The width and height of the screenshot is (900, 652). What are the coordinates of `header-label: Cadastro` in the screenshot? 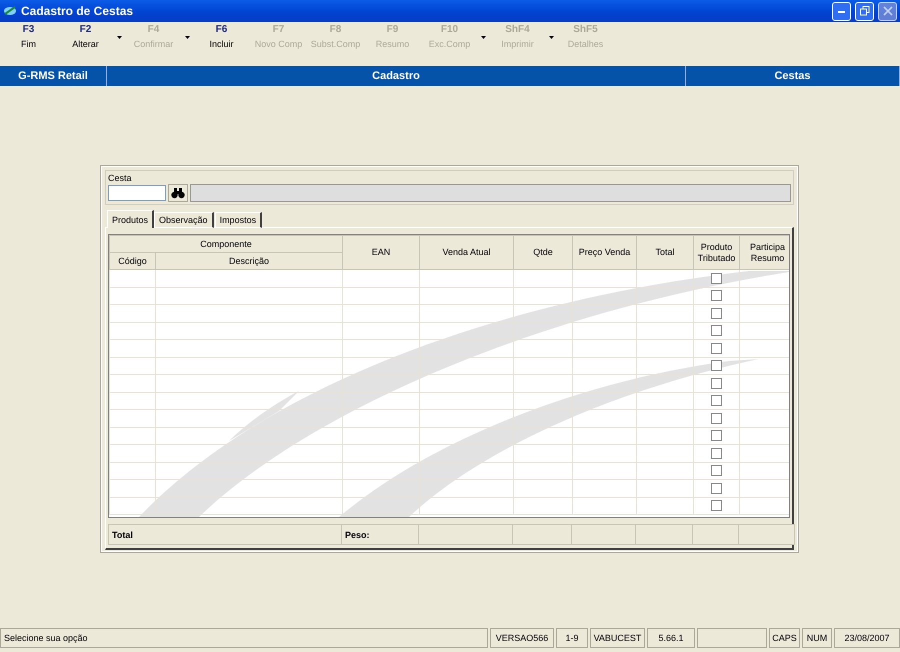 It's located at (396, 76).